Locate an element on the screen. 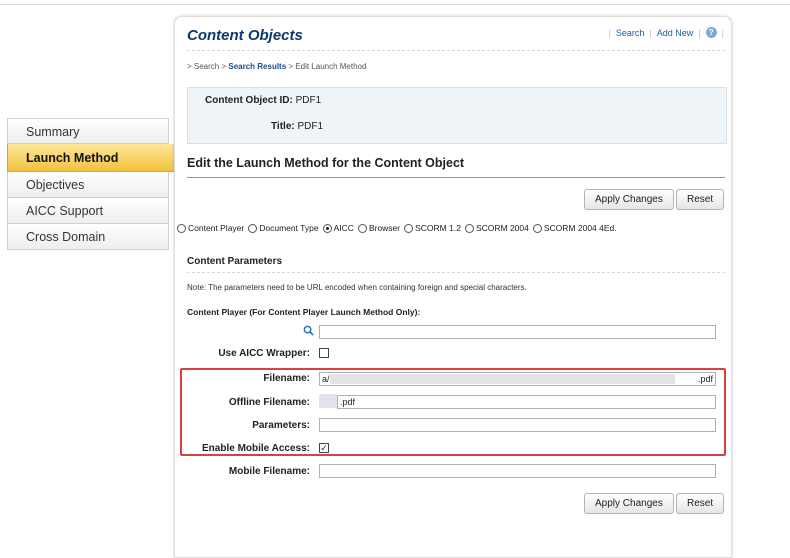  use-aicc-wrapper-checkbox is located at coordinates (324, 353).